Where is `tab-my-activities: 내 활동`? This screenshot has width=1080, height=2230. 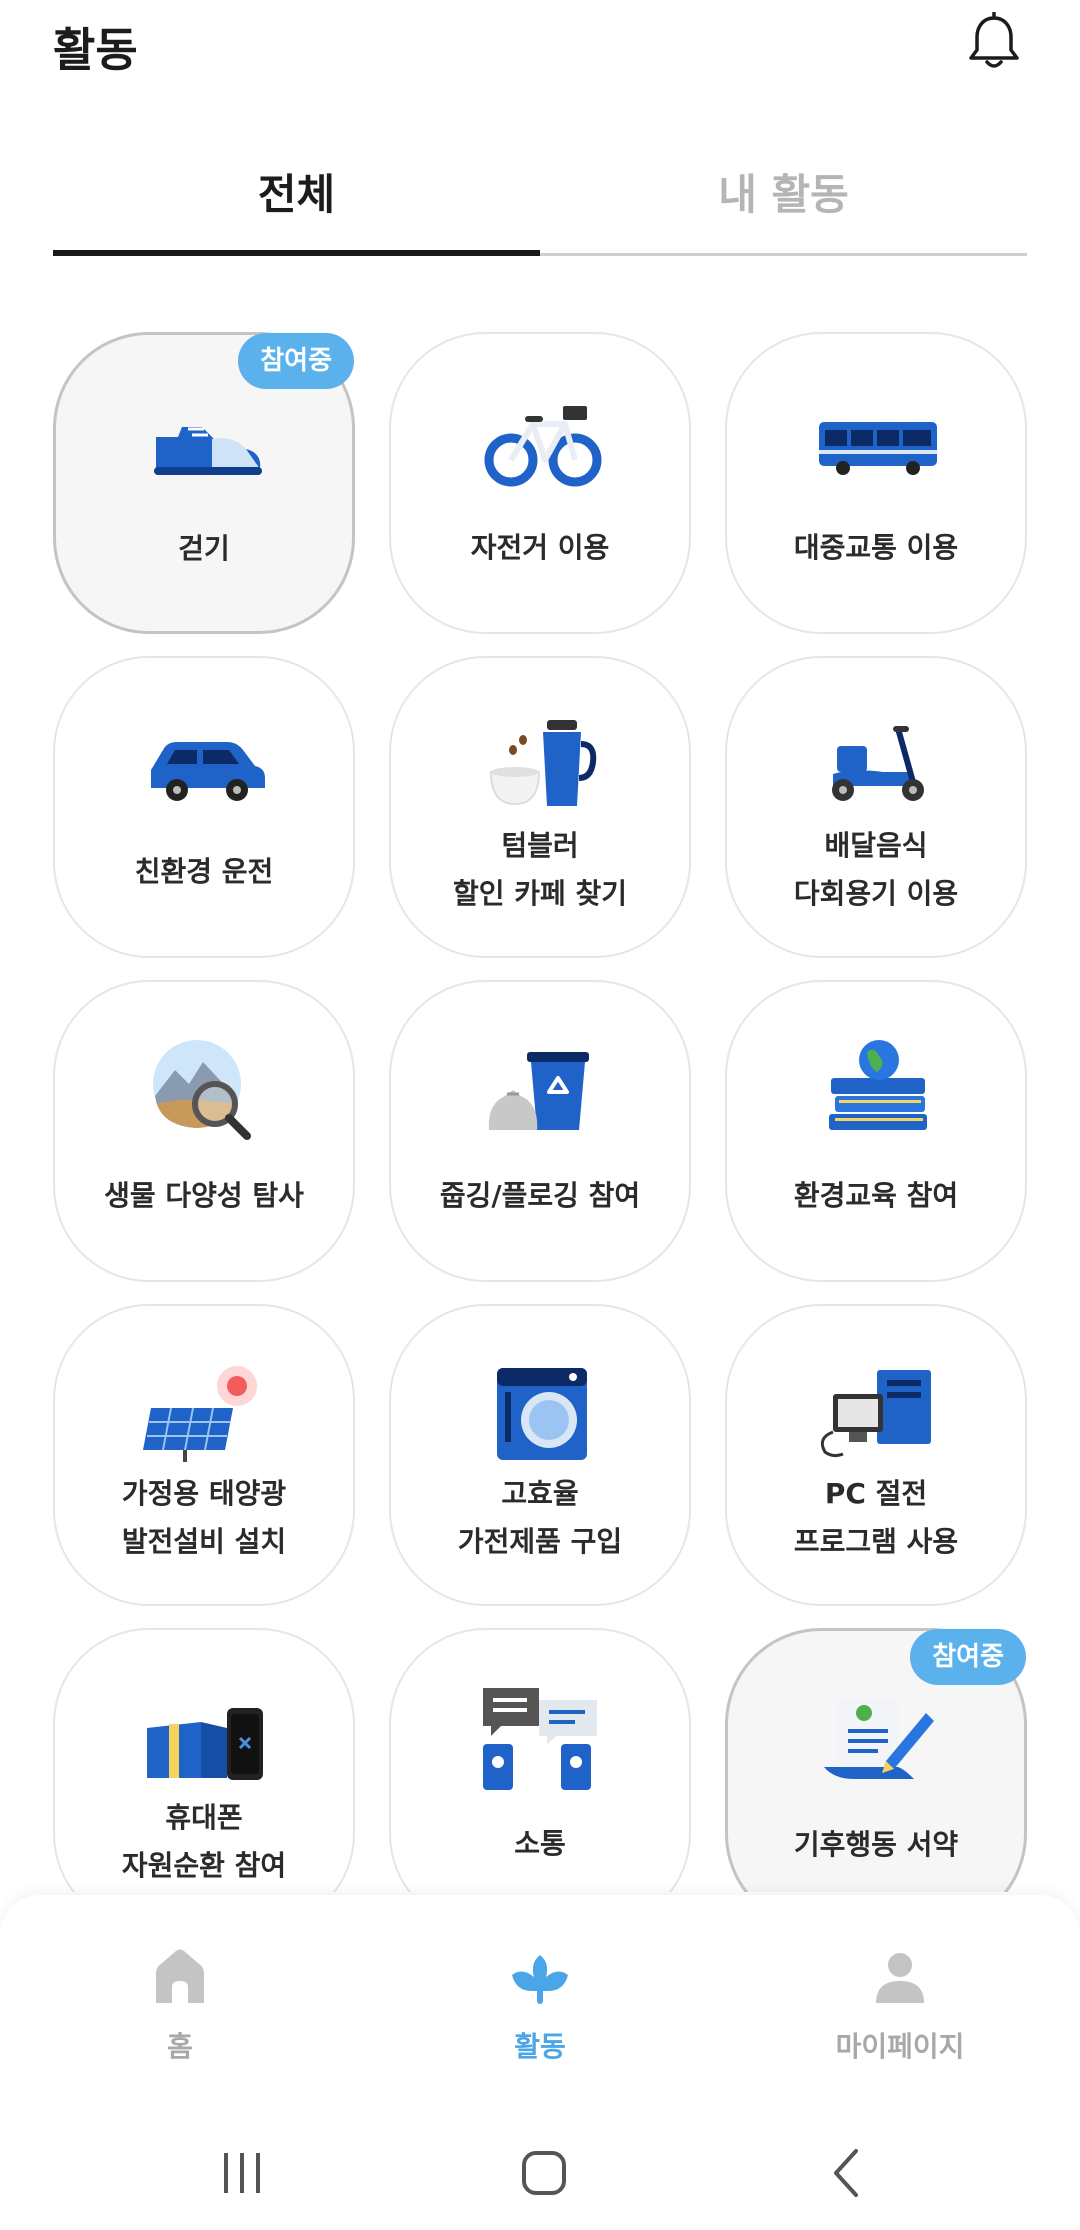
tab-my-activities: 내 활동 is located at coordinates (783, 202).